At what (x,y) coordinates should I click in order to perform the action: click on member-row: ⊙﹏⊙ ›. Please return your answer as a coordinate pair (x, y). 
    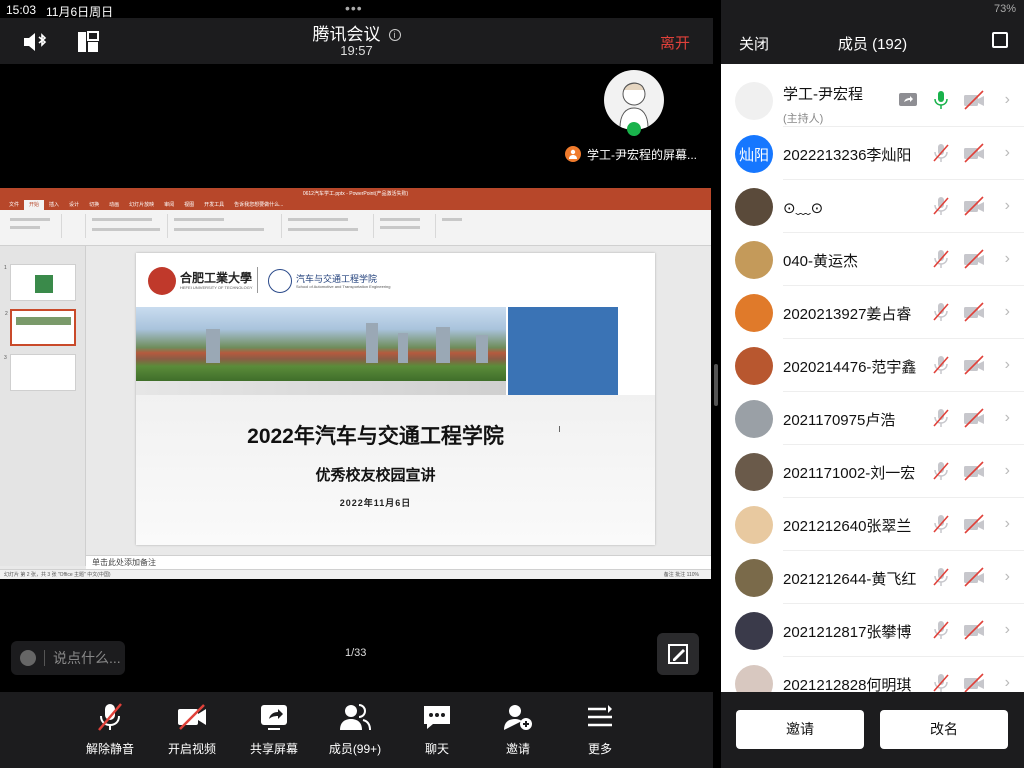
    Looking at the image, I should click on (872, 206).